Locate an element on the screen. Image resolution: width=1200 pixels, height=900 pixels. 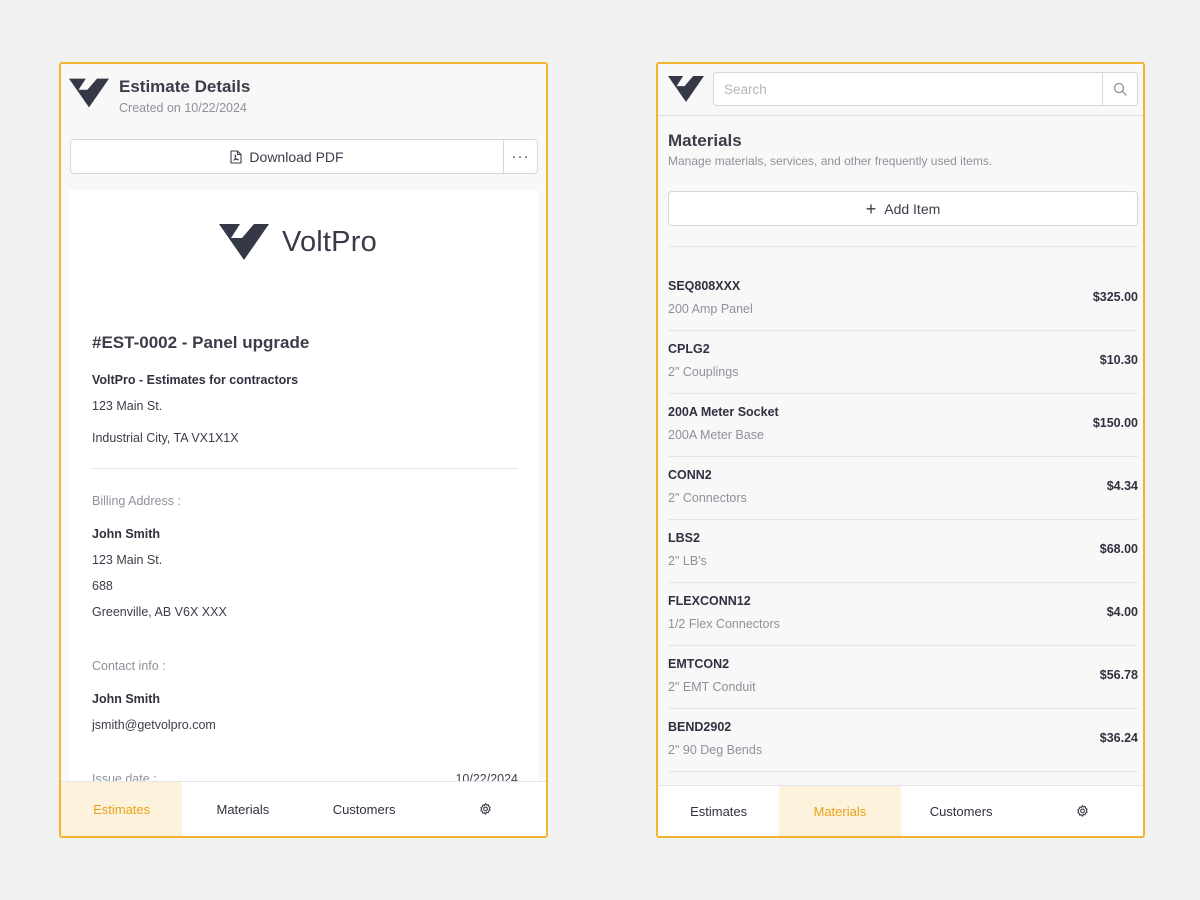
search-bar is located at coordinates (925, 89).